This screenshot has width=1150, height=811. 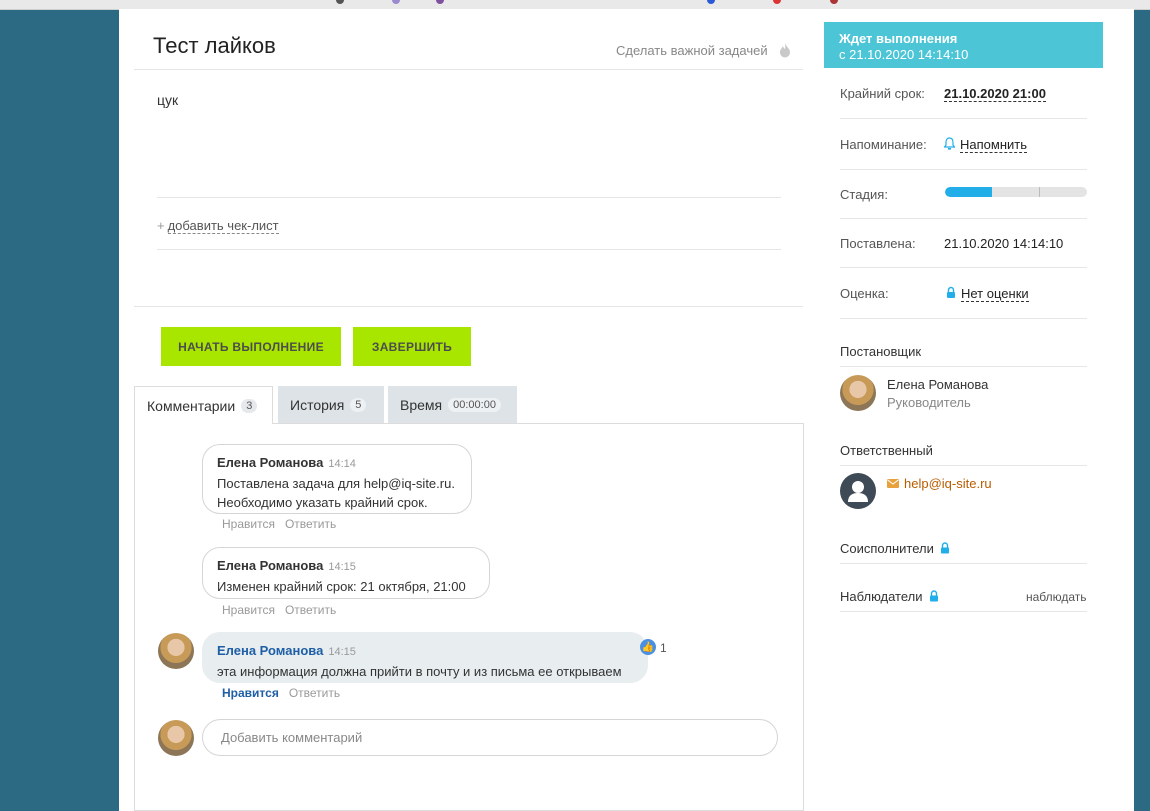 What do you see at coordinates (251, 346) in the screenshot?
I see `start-task-button: НАЧАТЬ ВЫПОЛНЕНИЕ` at bounding box center [251, 346].